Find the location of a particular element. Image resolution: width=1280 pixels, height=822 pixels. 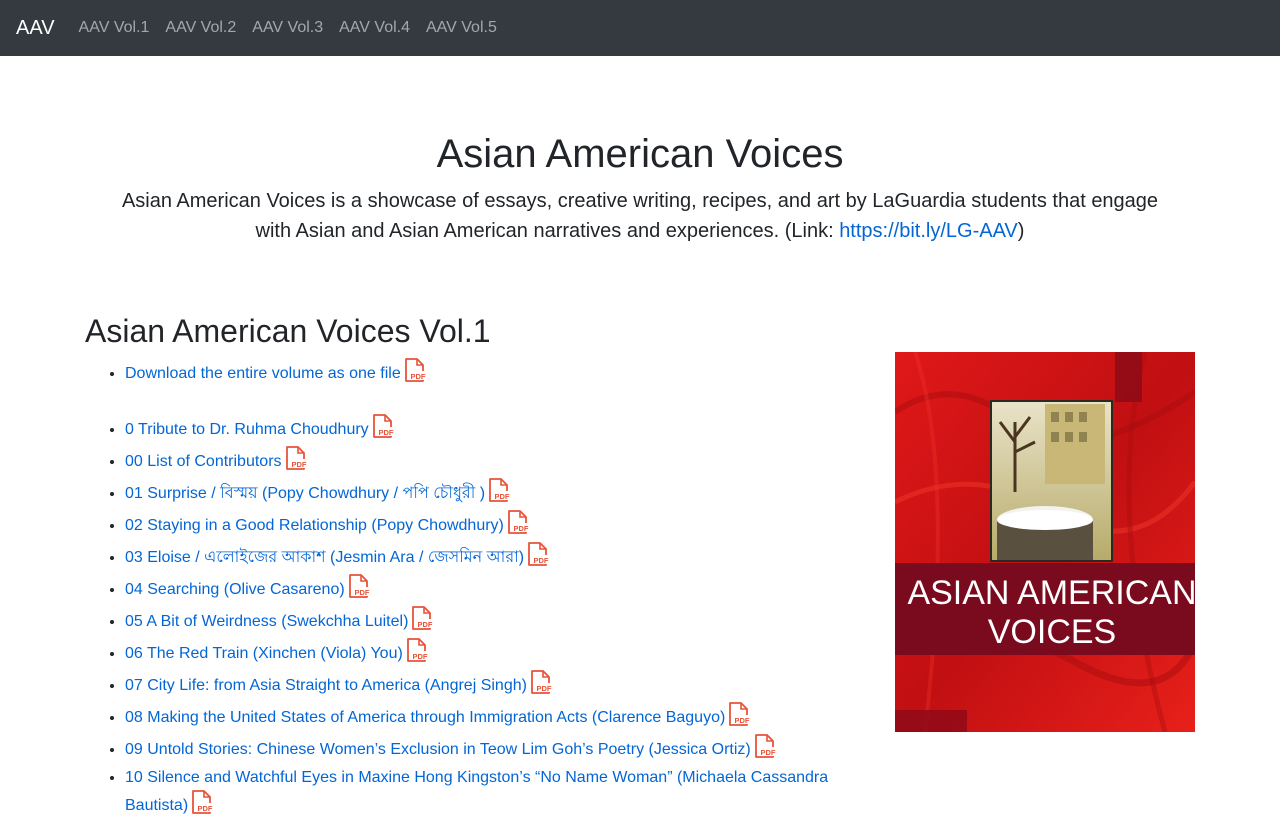

file-link: 0 Tribute to Dr. Ruhma Choudhury is located at coordinates (247, 429).